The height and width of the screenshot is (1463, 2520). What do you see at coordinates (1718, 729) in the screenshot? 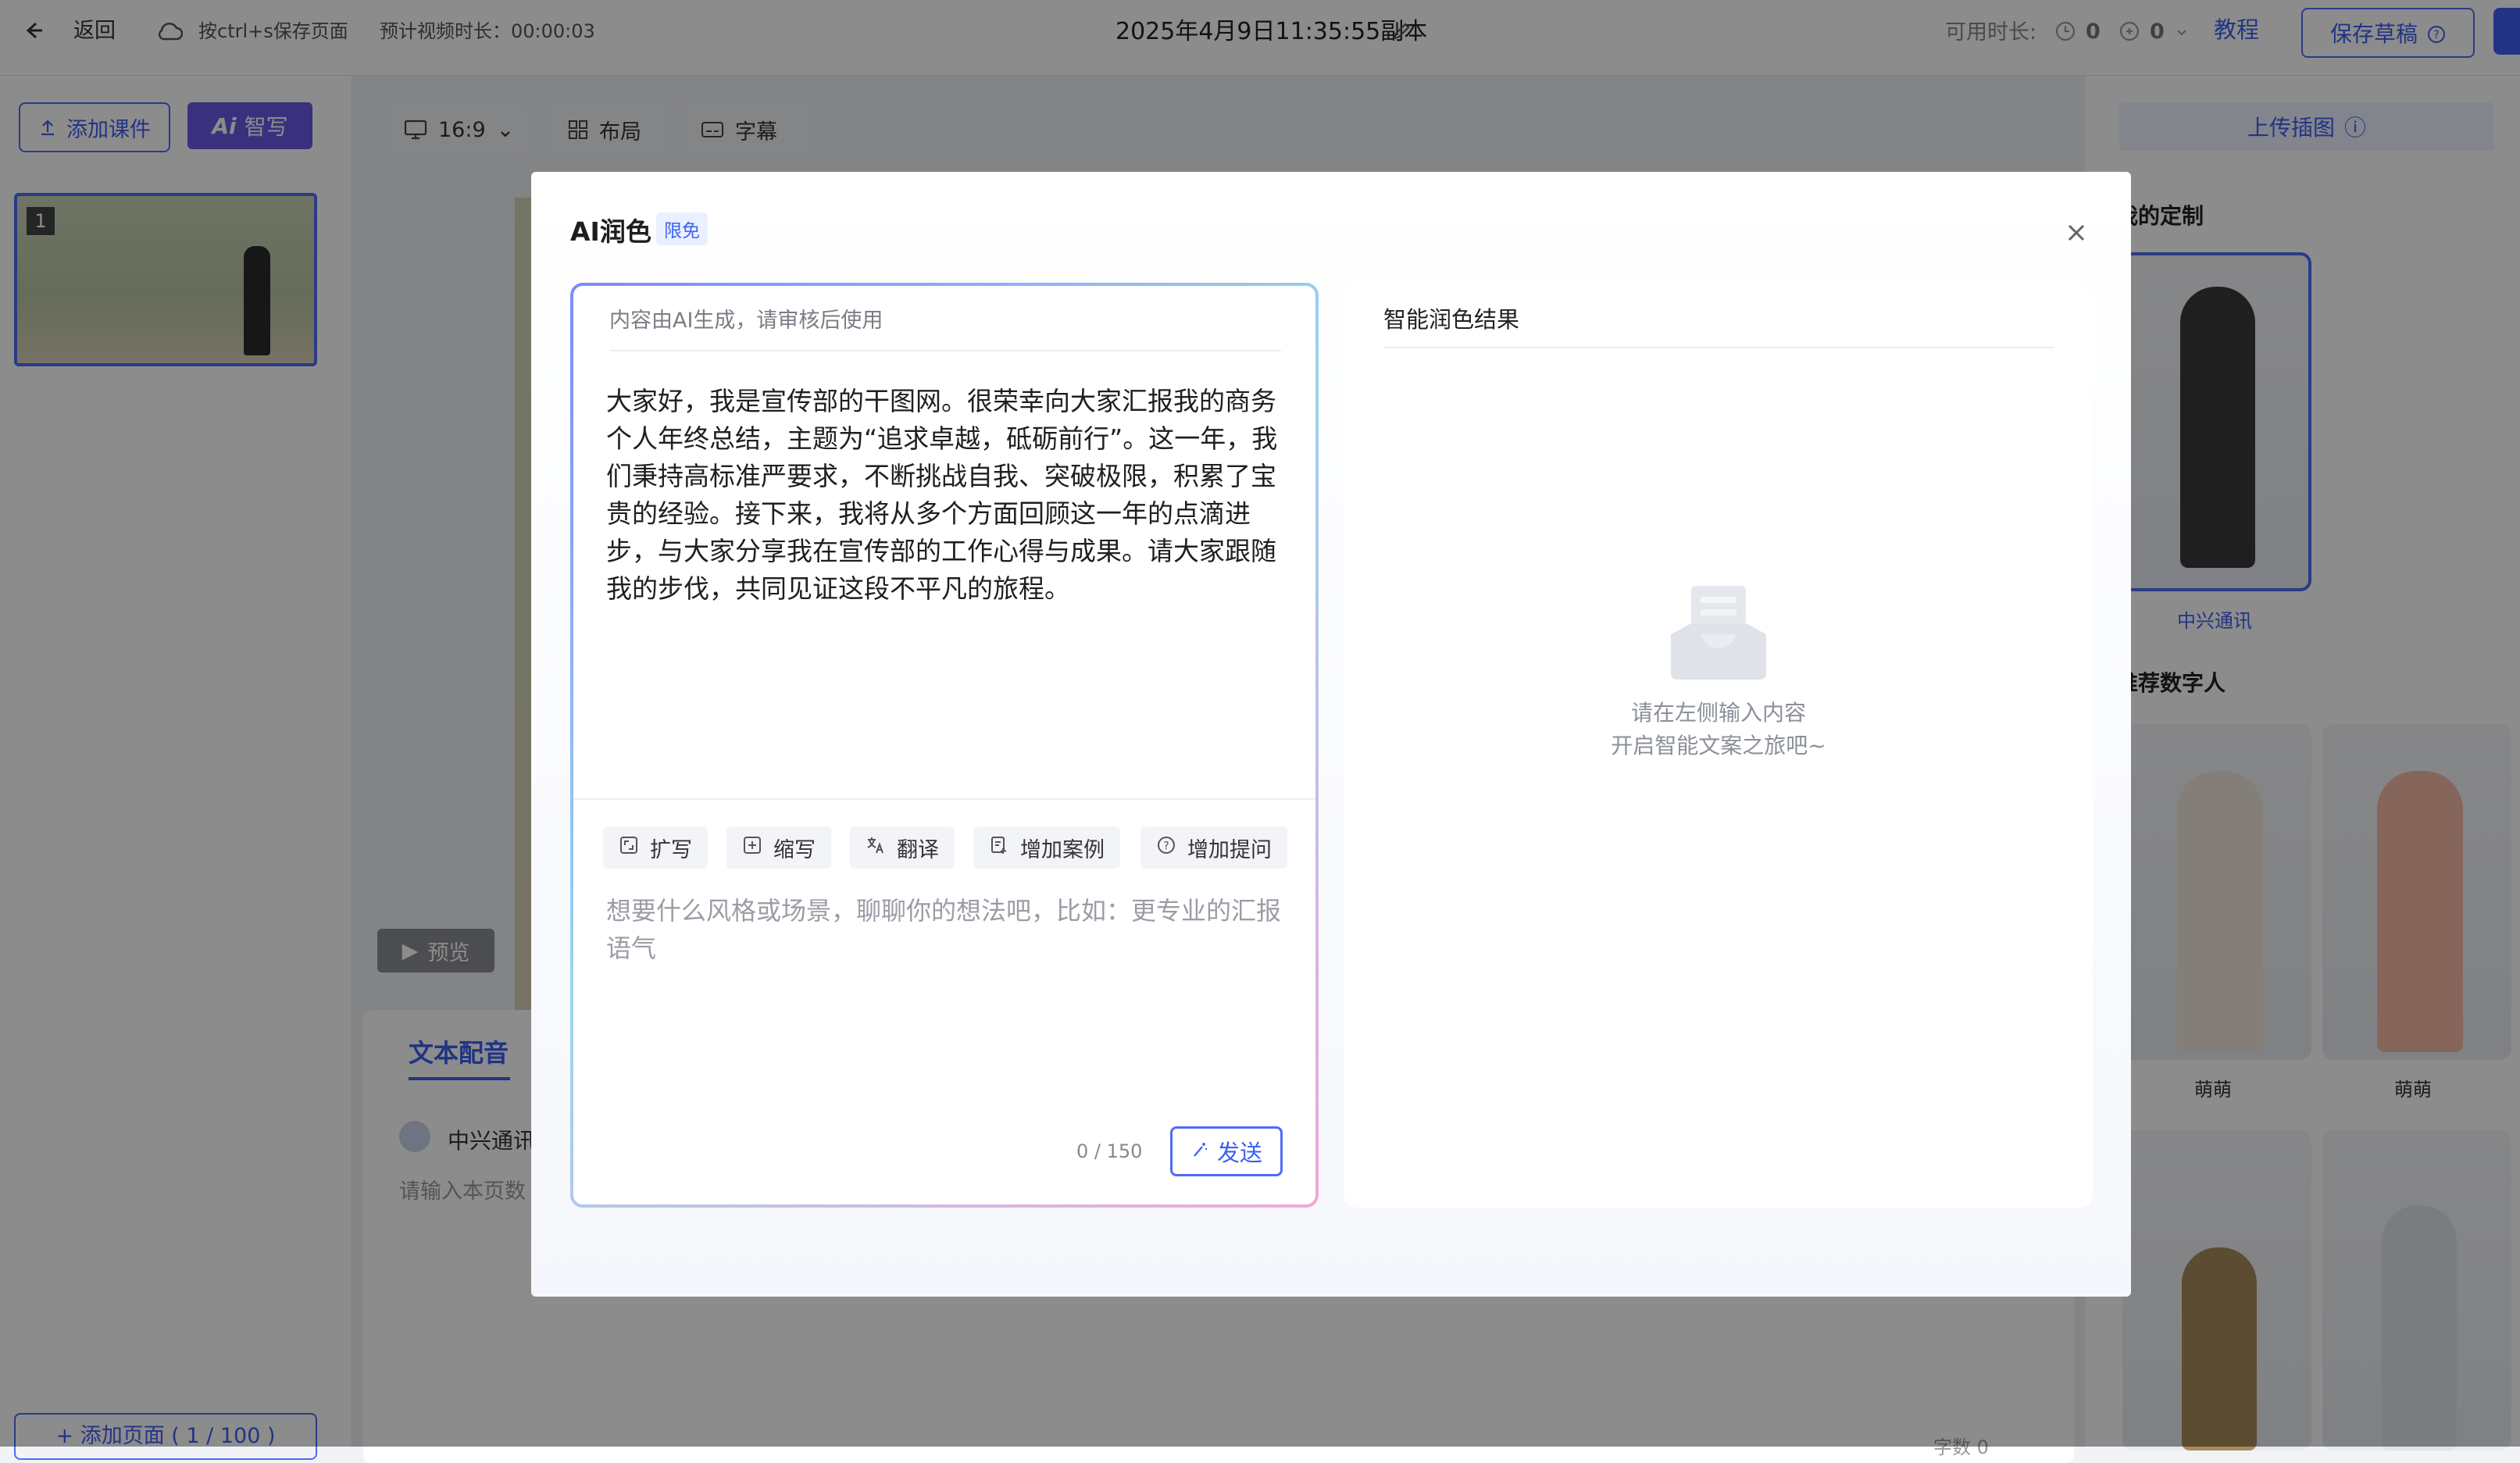
I see `empty-state-text: 请在左侧输入内容 开启智能文案之旅吧~` at bounding box center [1718, 729].